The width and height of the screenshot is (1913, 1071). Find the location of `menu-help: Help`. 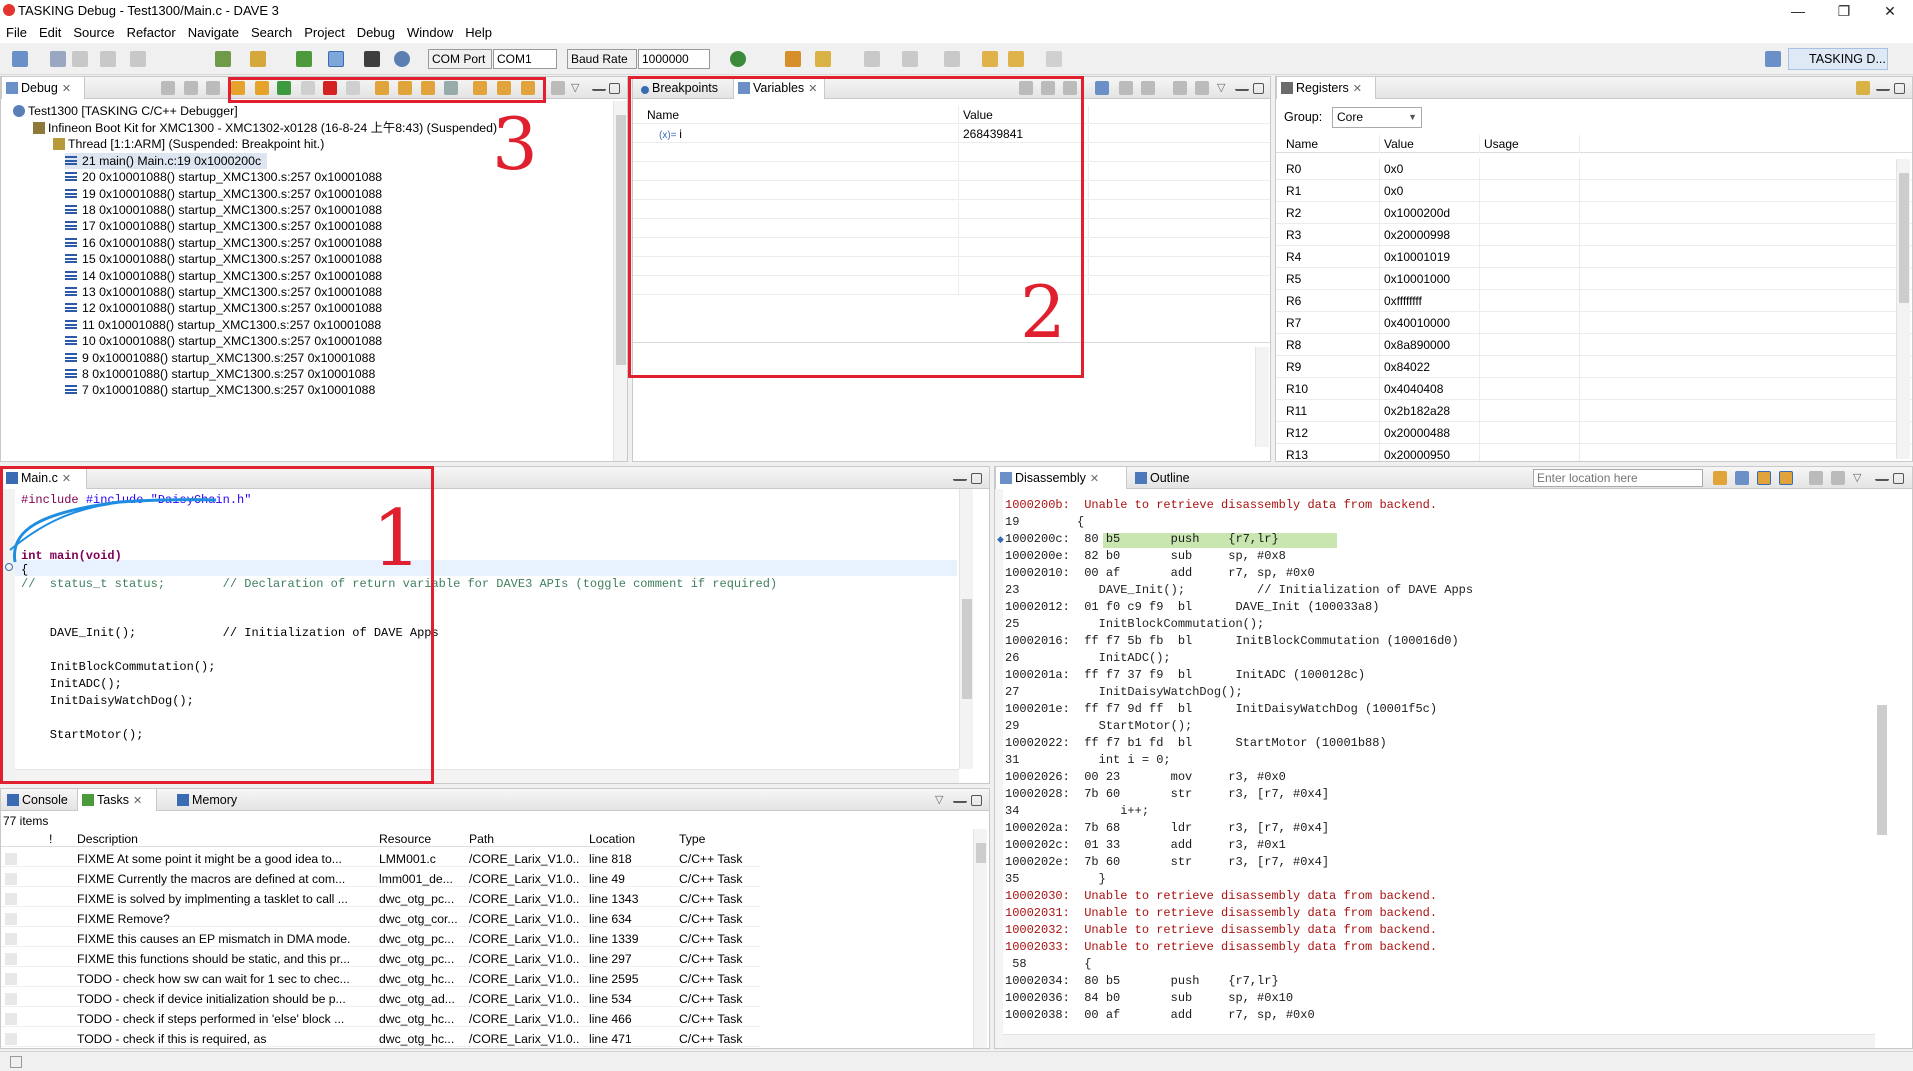

menu-help: Help is located at coordinates (478, 32).